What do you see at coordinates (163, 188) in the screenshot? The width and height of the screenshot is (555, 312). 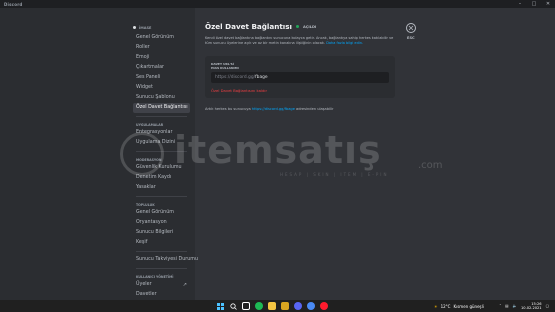 I see `sidebar-item-bans: Yasaklar` at bounding box center [163, 188].